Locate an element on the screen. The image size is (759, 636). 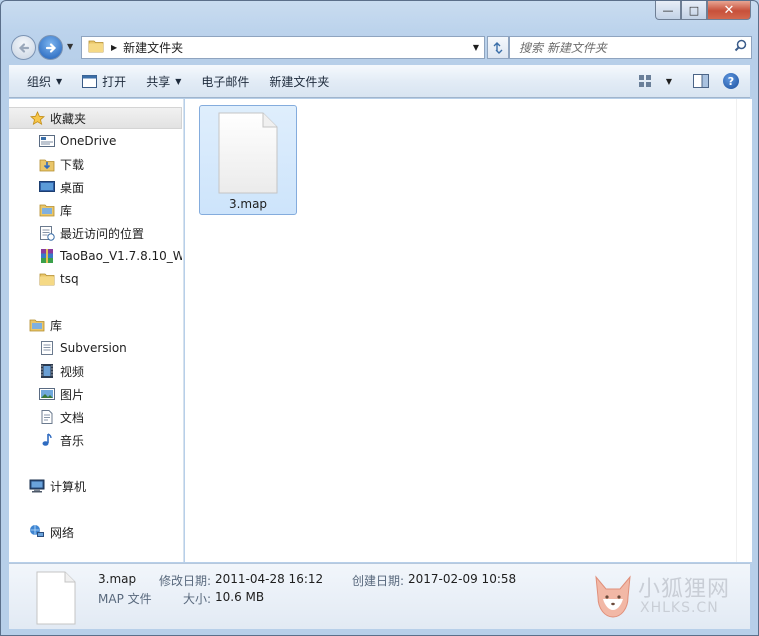
open-button: 打开 is located at coordinates (104, 81).